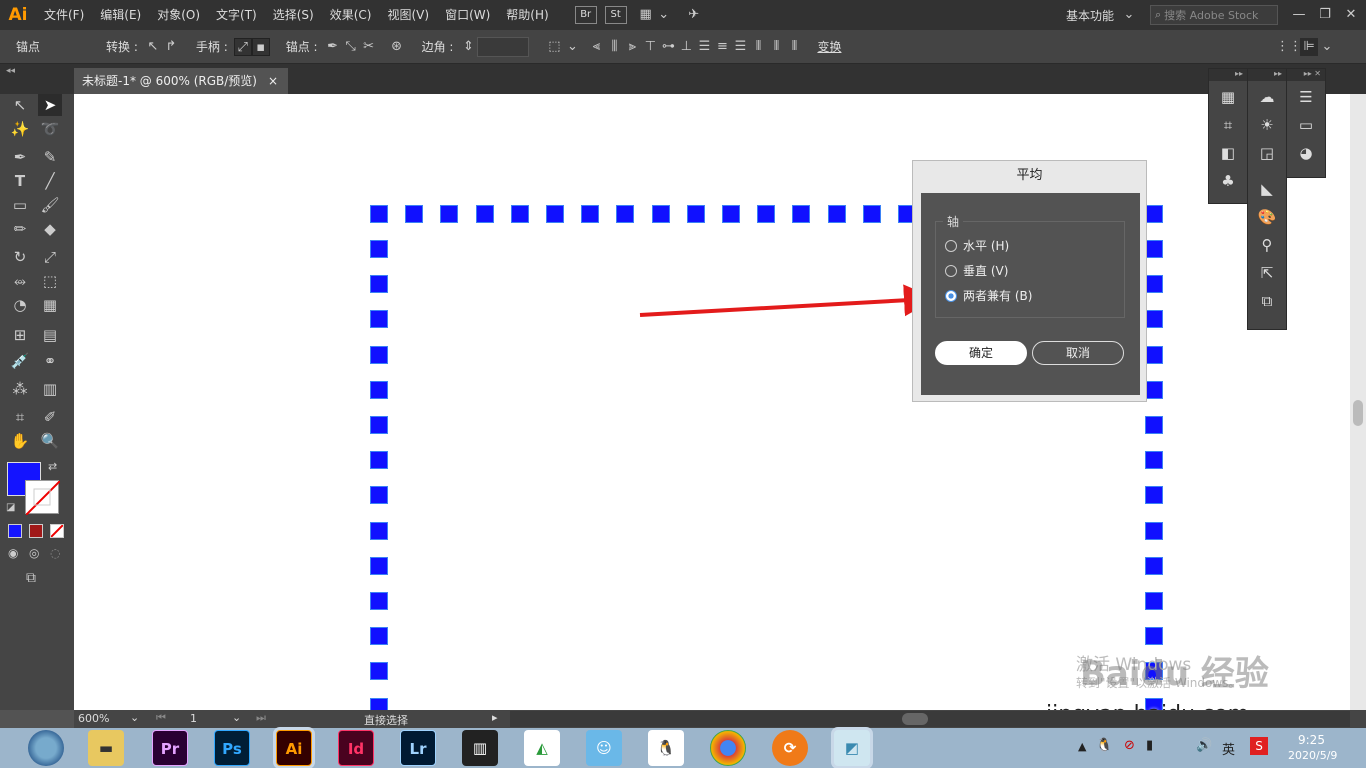  Describe the element at coordinates (106, 748) in the screenshot. I see `file-explorer-icon: ▬` at that location.